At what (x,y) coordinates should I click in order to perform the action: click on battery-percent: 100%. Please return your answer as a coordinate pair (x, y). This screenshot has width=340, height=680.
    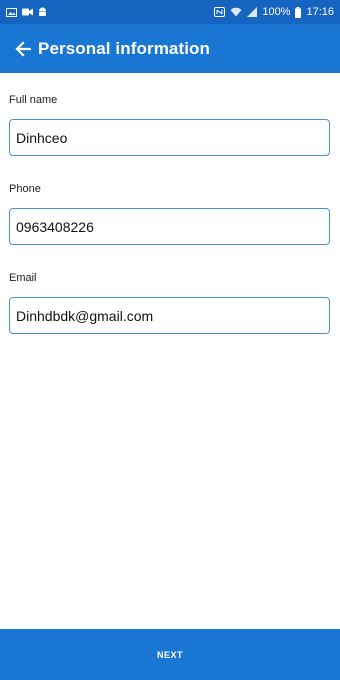
    Looking at the image, I should click on (276, 12).